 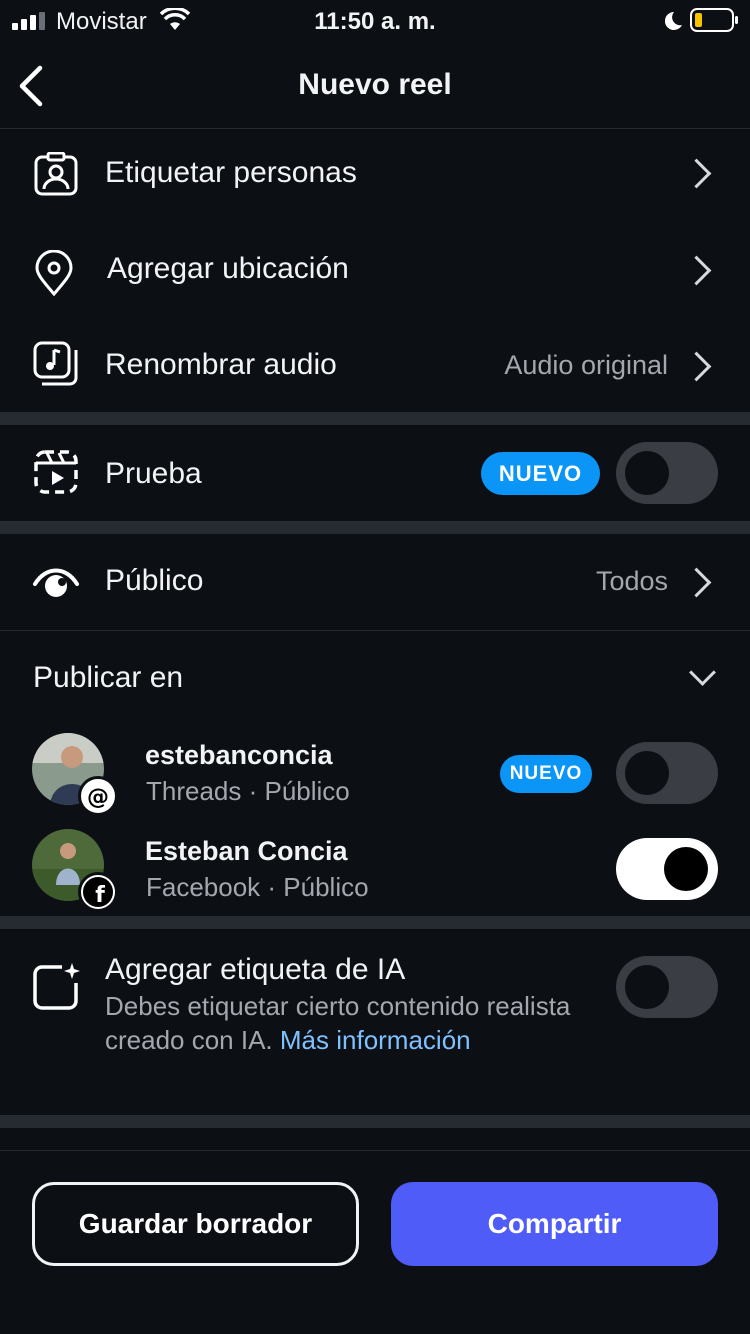 I want to click on trial-row: Prueba NUEVO, so click(x=375, y=473).